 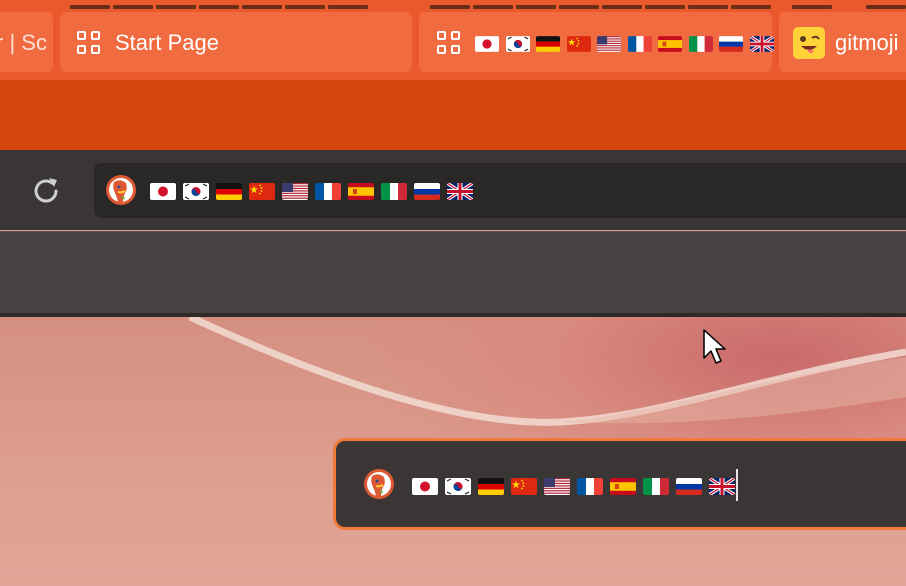 I want to click on tab-label: Start Page, so click(x=167, y=42).